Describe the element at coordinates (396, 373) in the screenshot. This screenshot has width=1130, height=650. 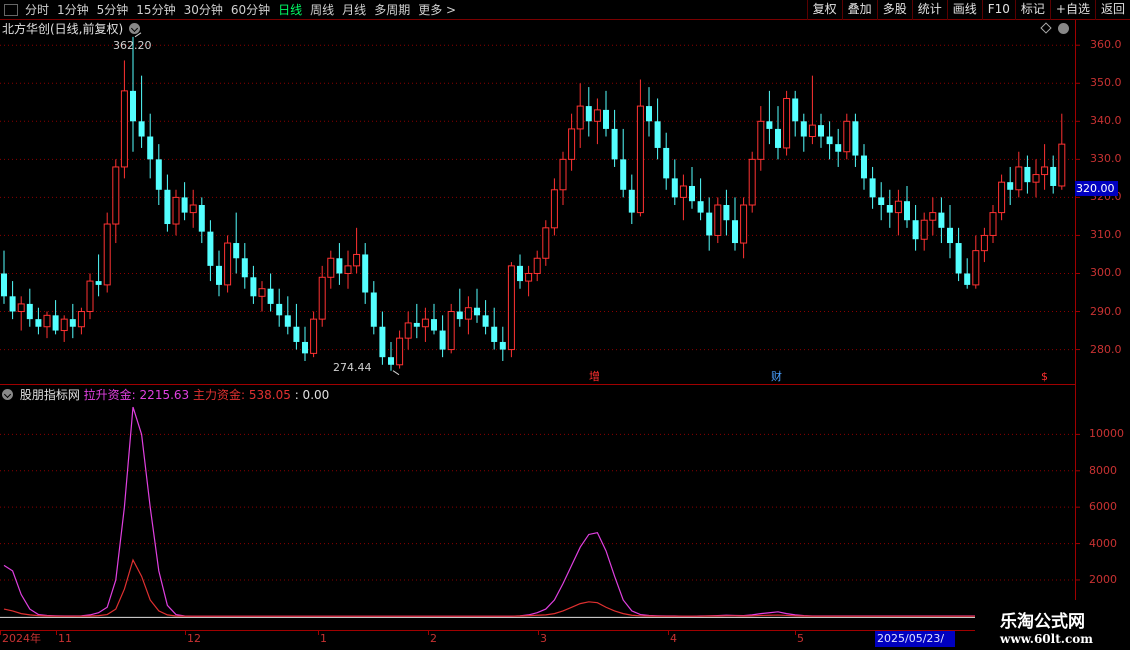
I see `low-pointer` at that location.